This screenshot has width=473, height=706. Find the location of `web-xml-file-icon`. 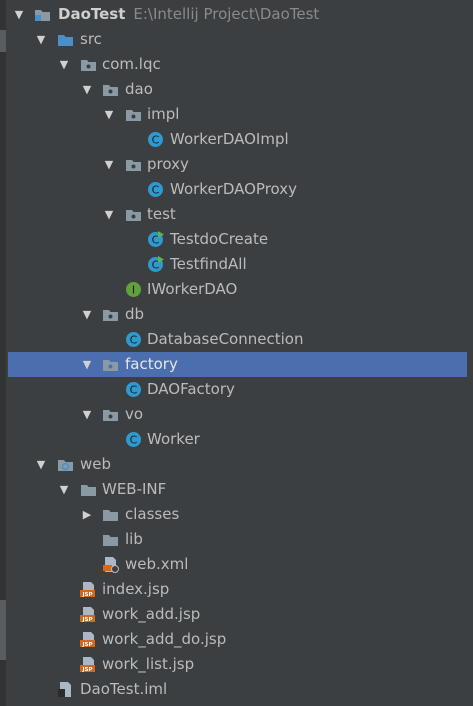

web-xml-file-icon is located at coordinates (110, 564).